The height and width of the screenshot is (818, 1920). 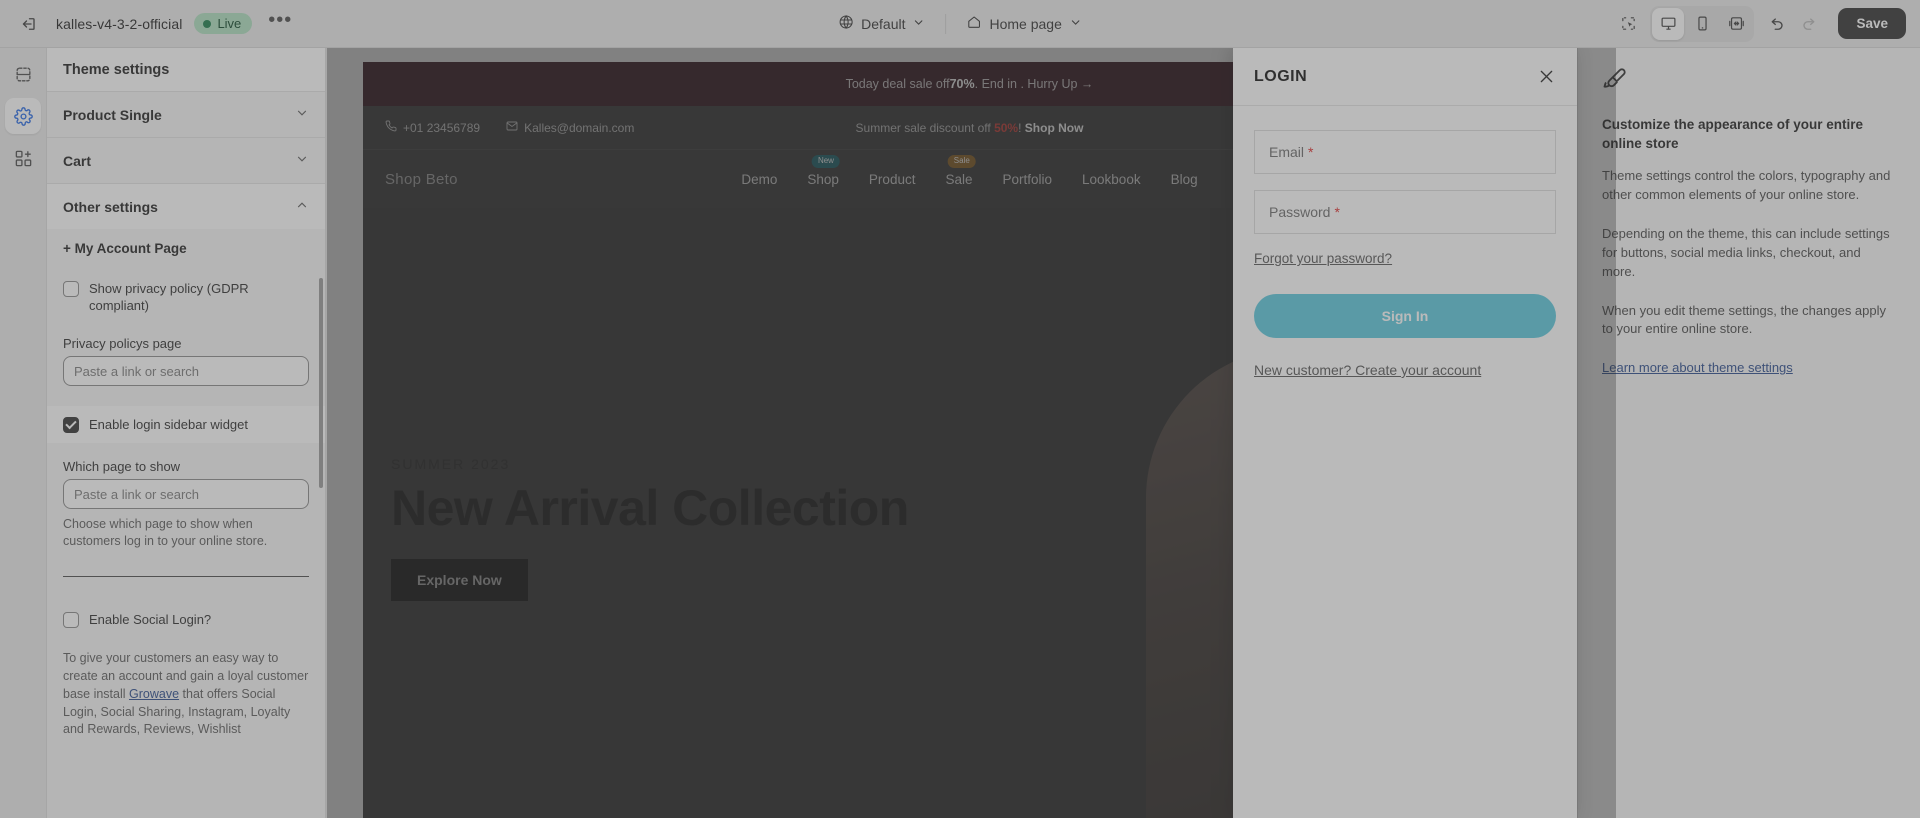 What do you see at coordinates (959, 179) in the screenshot?
I see `menu-label: Sale` at bounding box center [959, 179].